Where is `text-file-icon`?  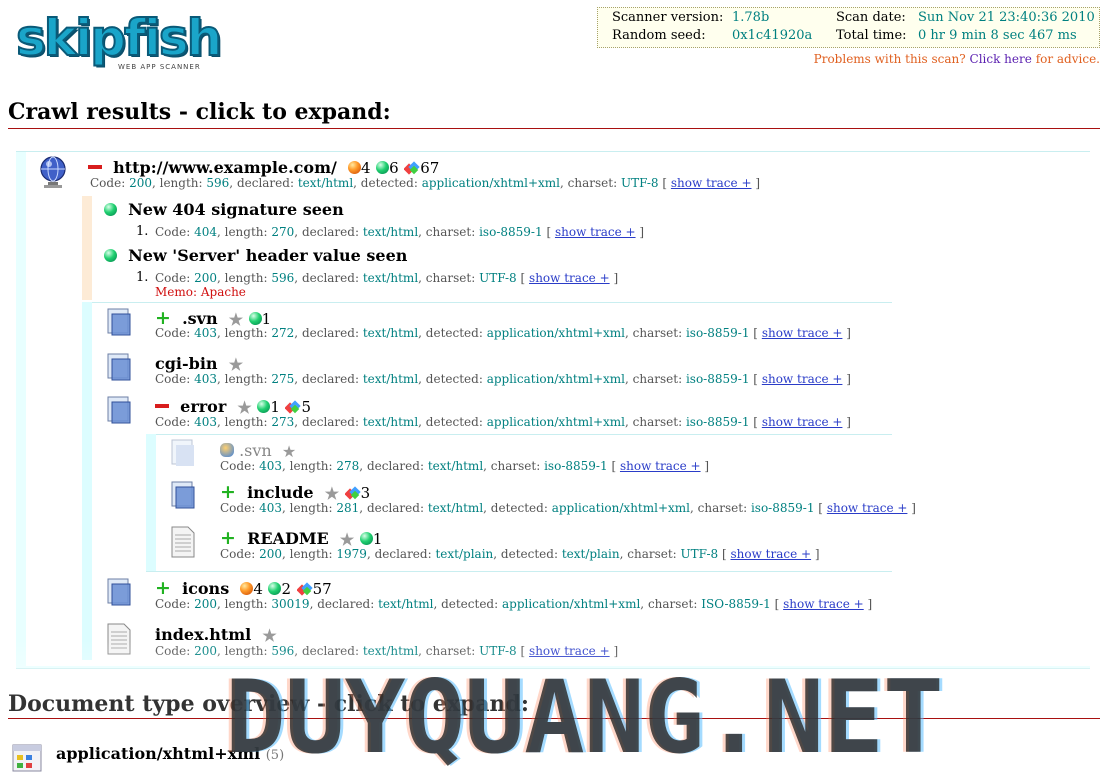
text-file-icon is located at coordinates (183, 544).